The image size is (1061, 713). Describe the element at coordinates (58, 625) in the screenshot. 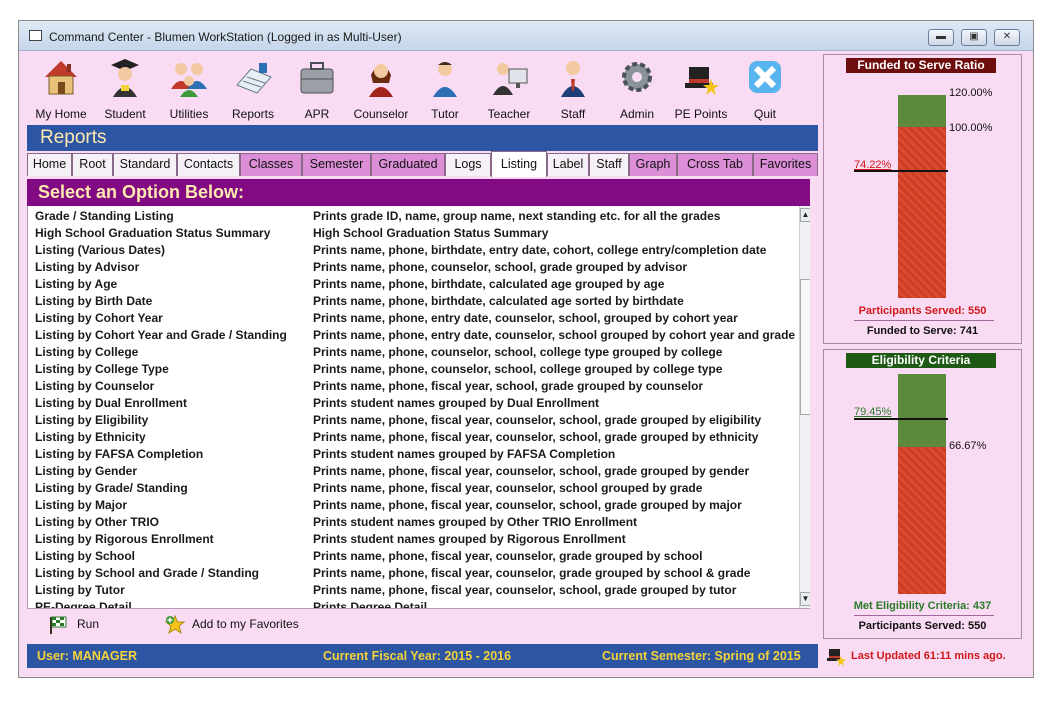

I see `checkered-flag-icon` at that location.